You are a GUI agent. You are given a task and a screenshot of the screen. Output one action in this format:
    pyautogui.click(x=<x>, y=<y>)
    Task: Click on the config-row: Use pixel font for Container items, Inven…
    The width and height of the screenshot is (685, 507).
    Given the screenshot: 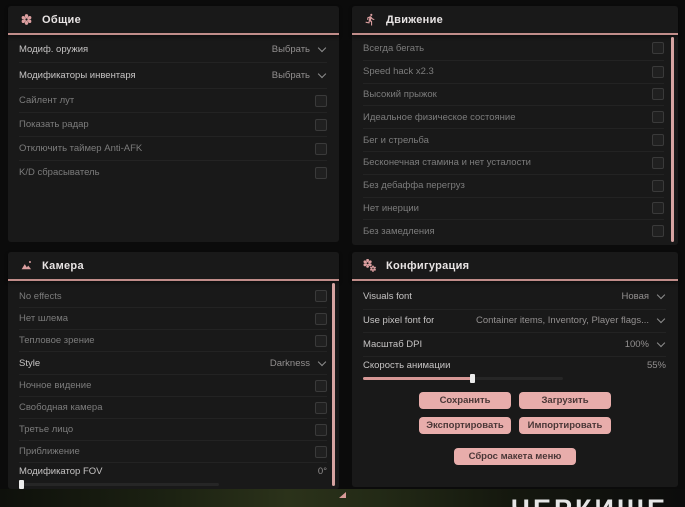 What is the action you would take?
    pyautogui.click(x=514, y=320)
    